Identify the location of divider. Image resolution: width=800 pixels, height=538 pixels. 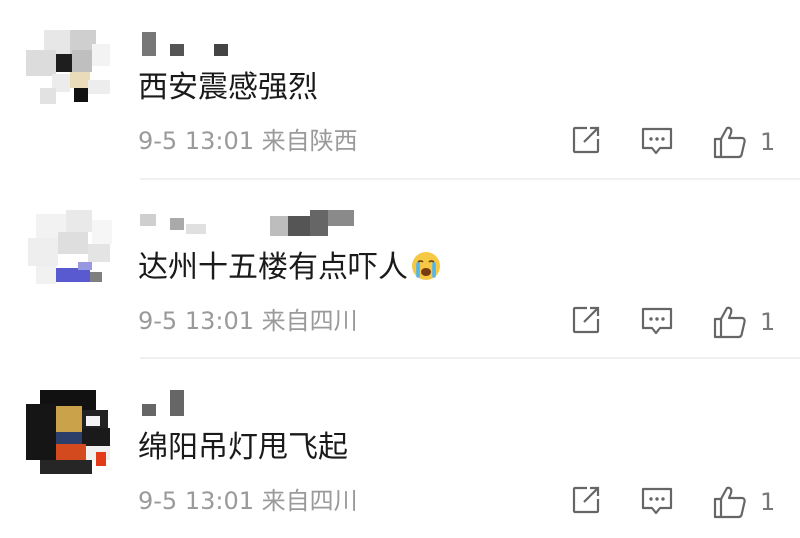
(470, 358).